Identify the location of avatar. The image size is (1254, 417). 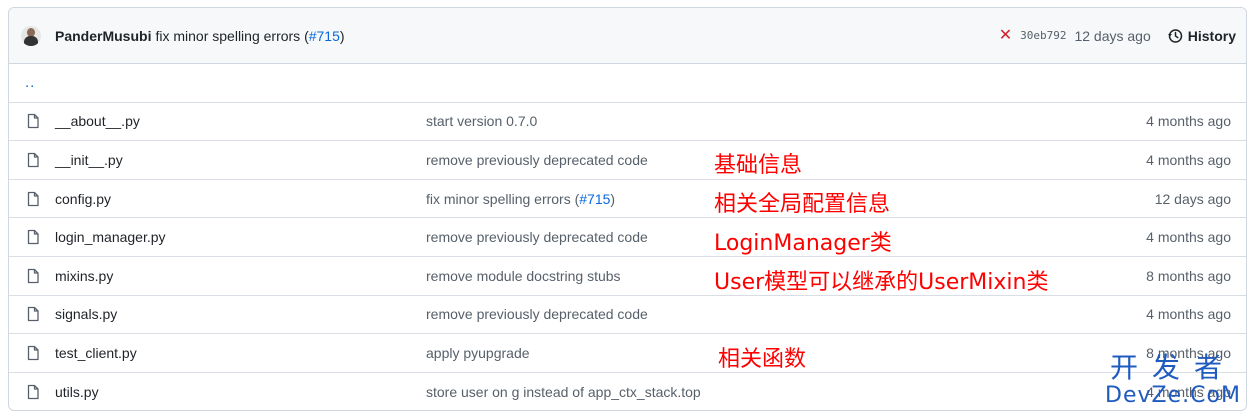
(31, 35).